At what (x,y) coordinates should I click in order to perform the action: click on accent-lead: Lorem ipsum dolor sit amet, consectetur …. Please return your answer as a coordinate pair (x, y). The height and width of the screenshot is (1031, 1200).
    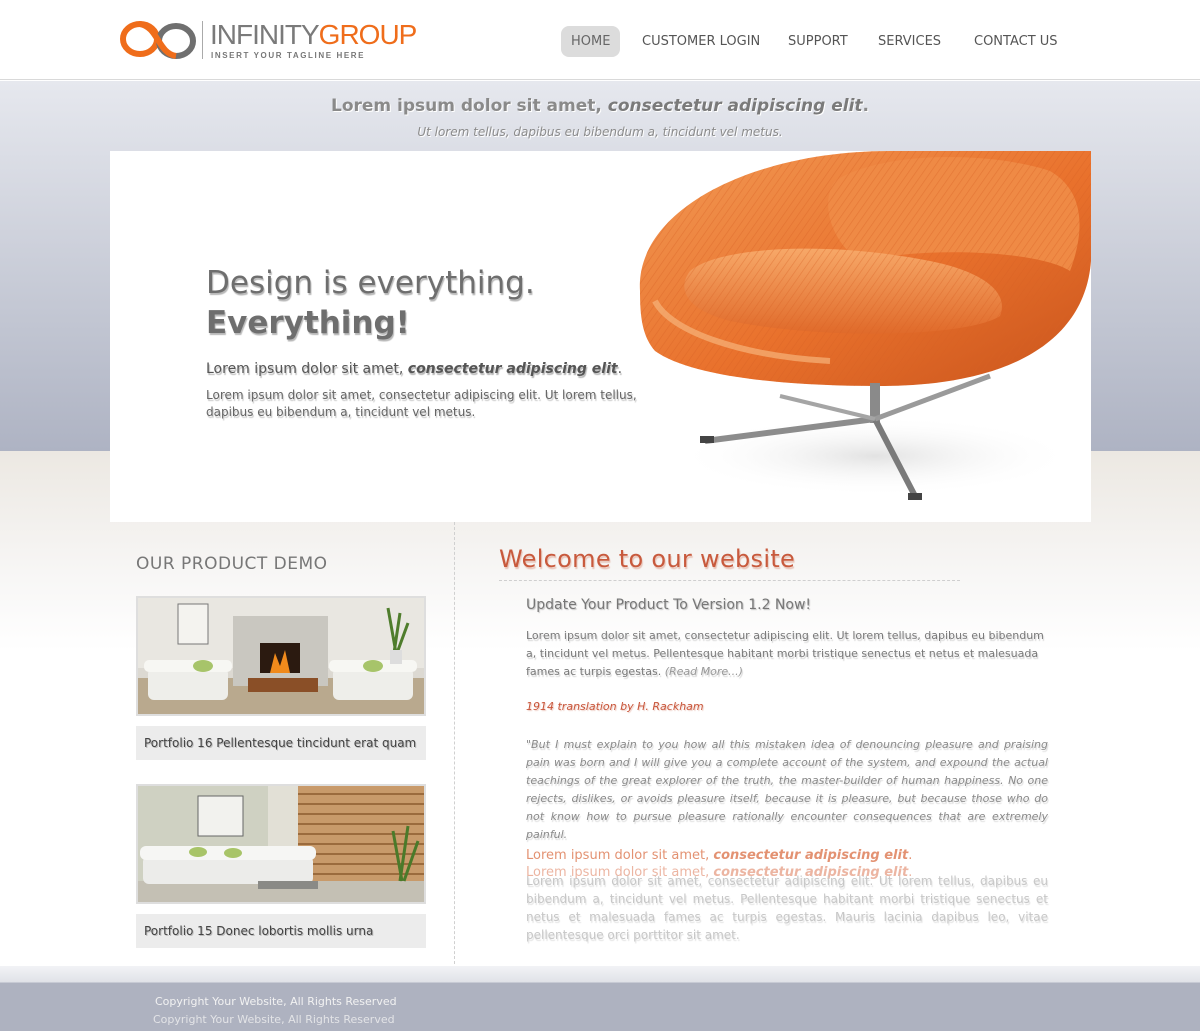
    Looking at the image, I should click on (719, 855).